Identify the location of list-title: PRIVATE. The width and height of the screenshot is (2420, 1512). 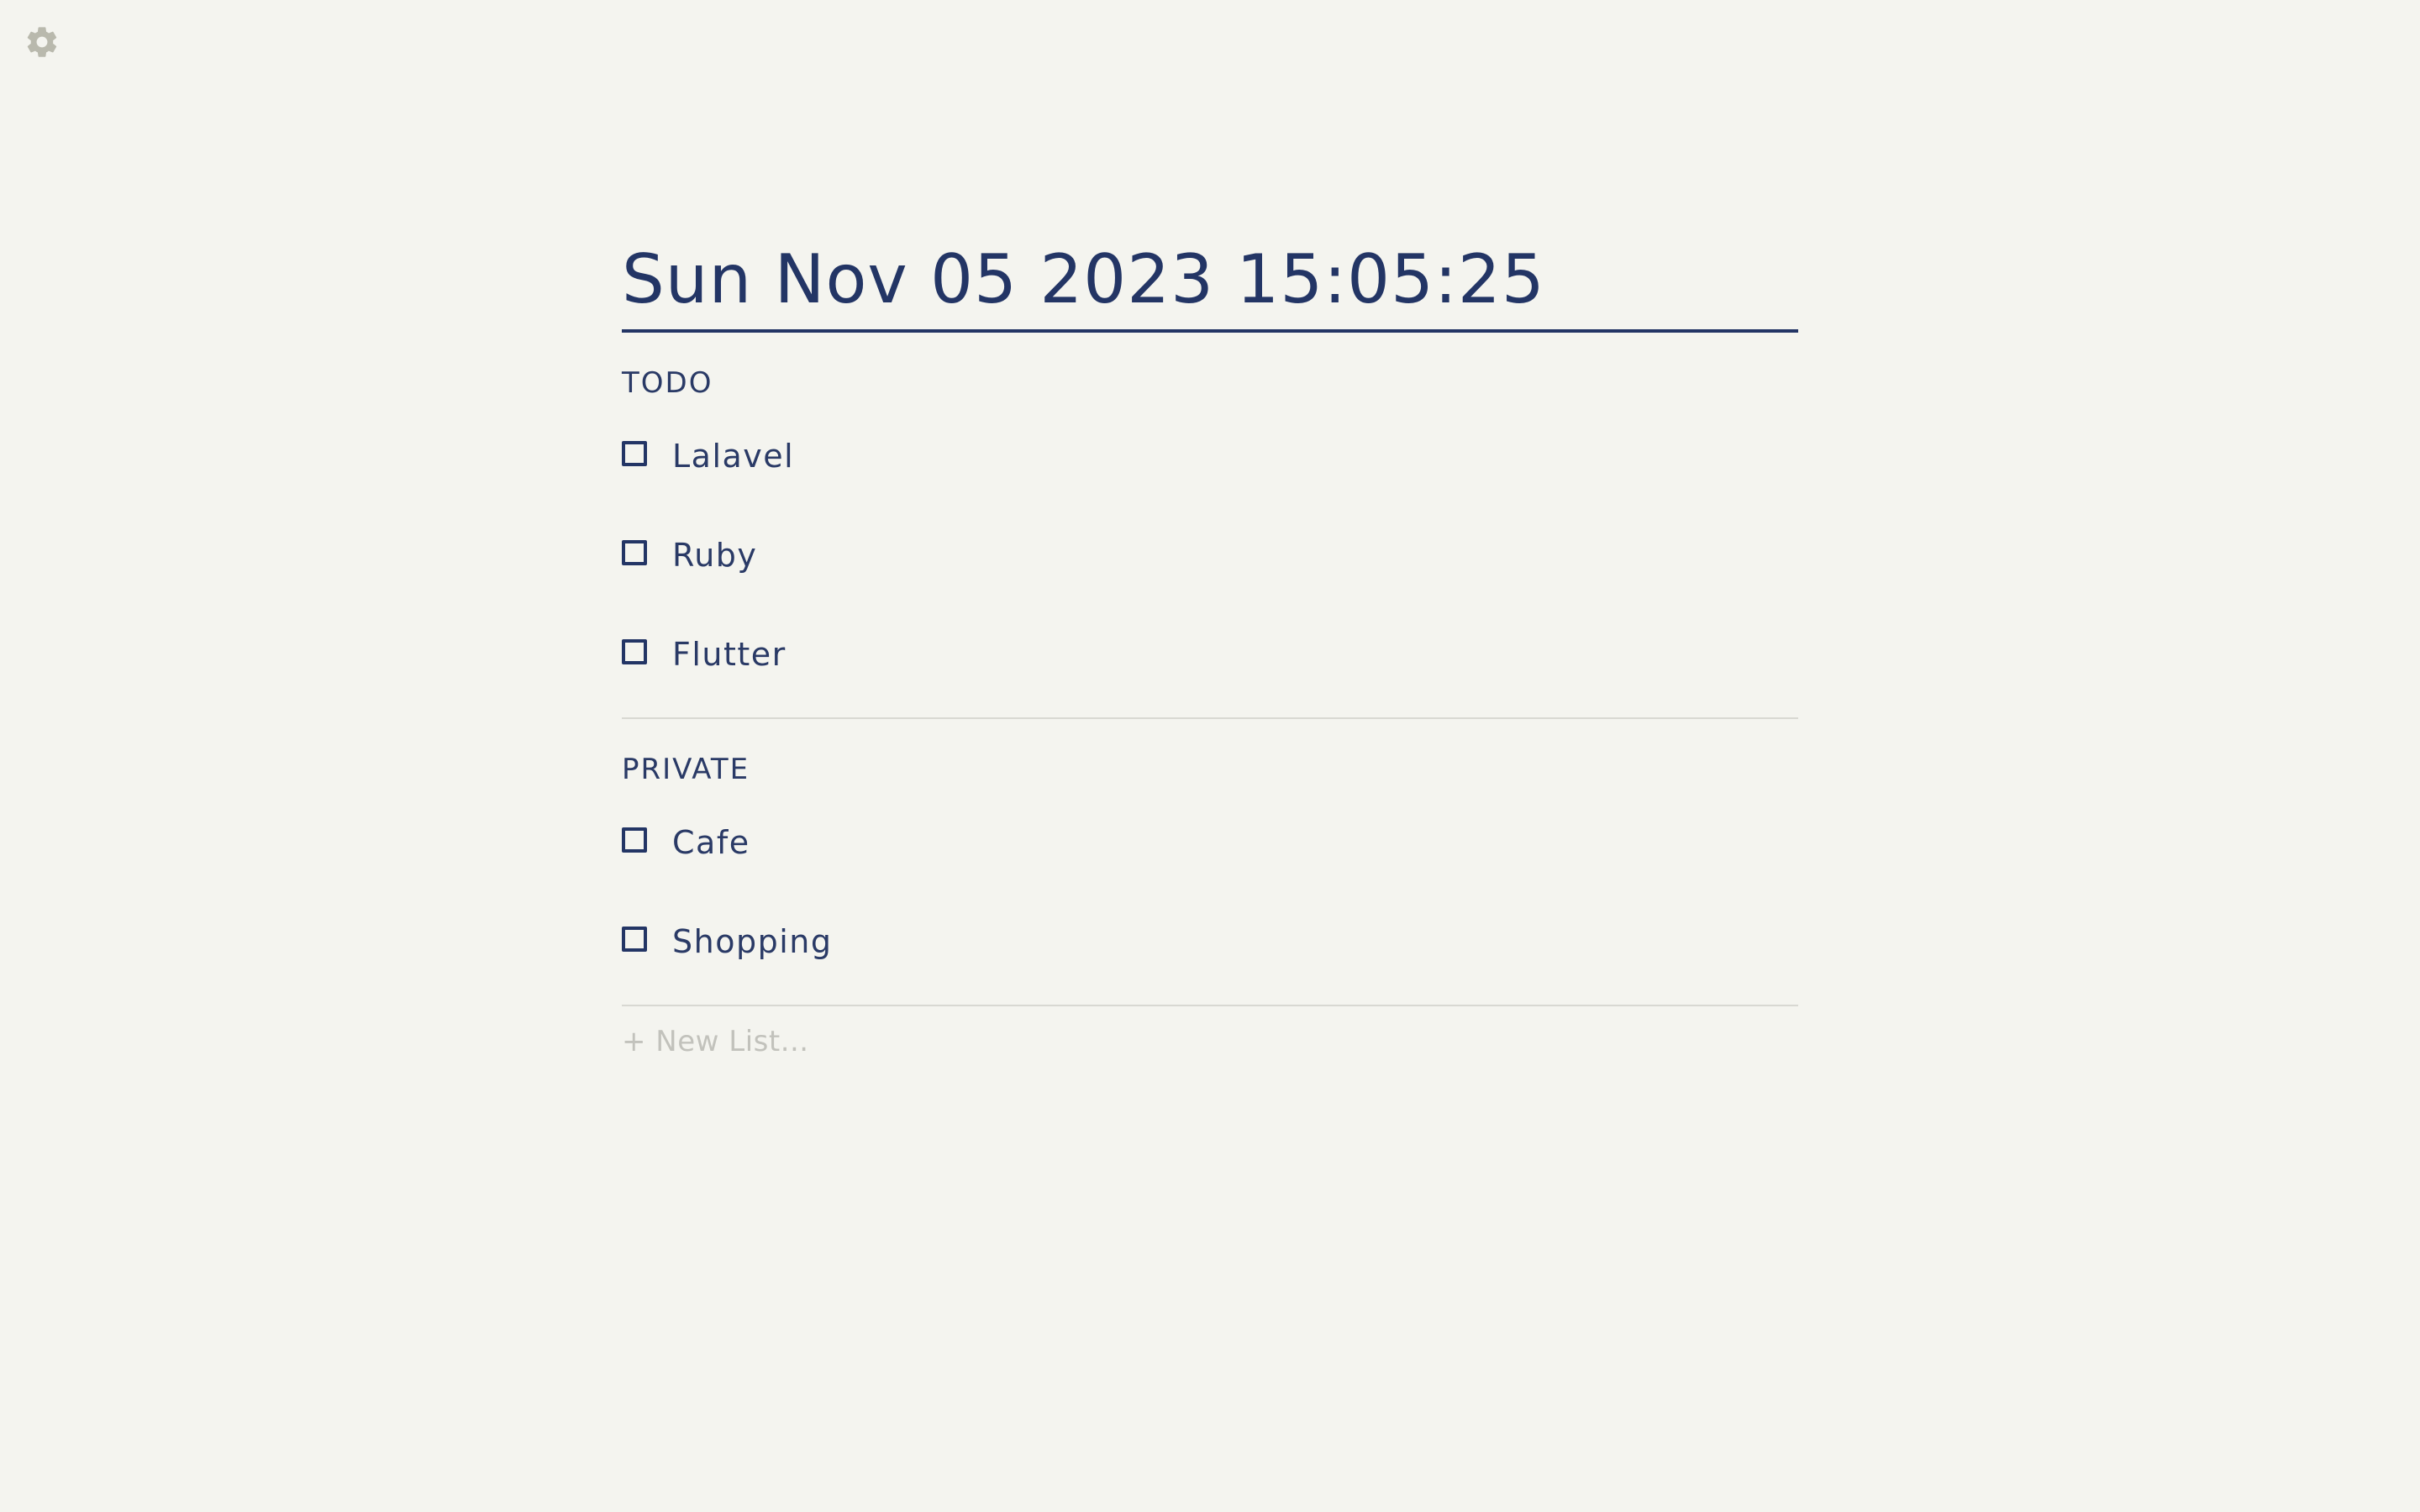
(1210, 769).